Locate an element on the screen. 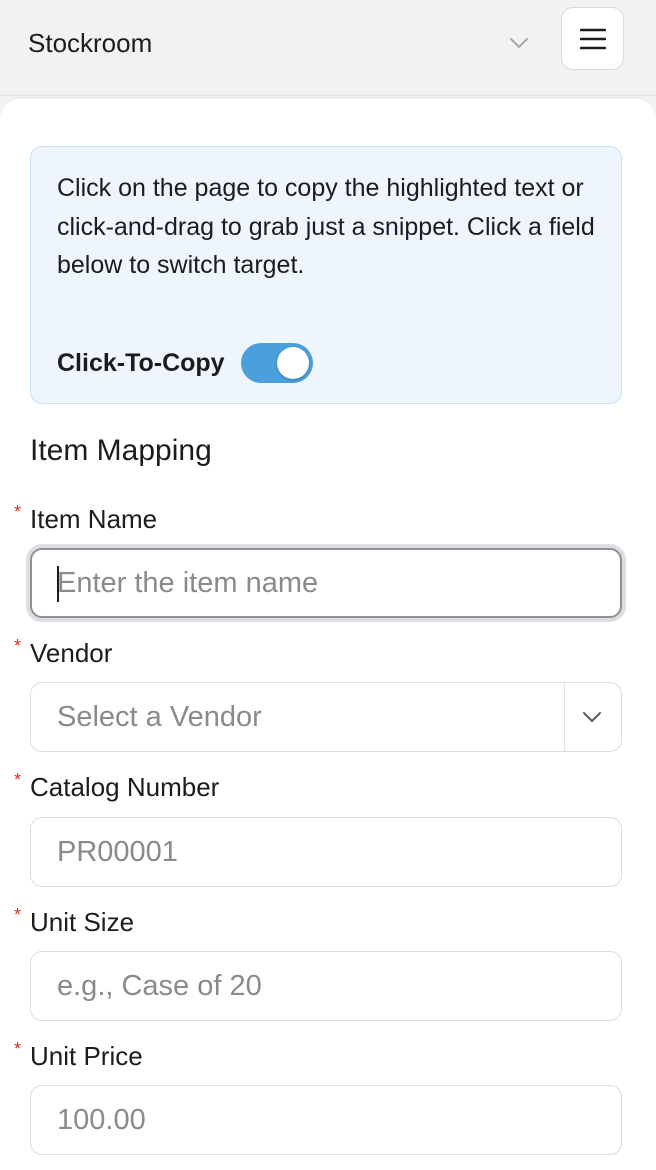 This screenshot has height=1170, width=656. unit-price-input: 100.00 is located at coordinates (326, 1120).